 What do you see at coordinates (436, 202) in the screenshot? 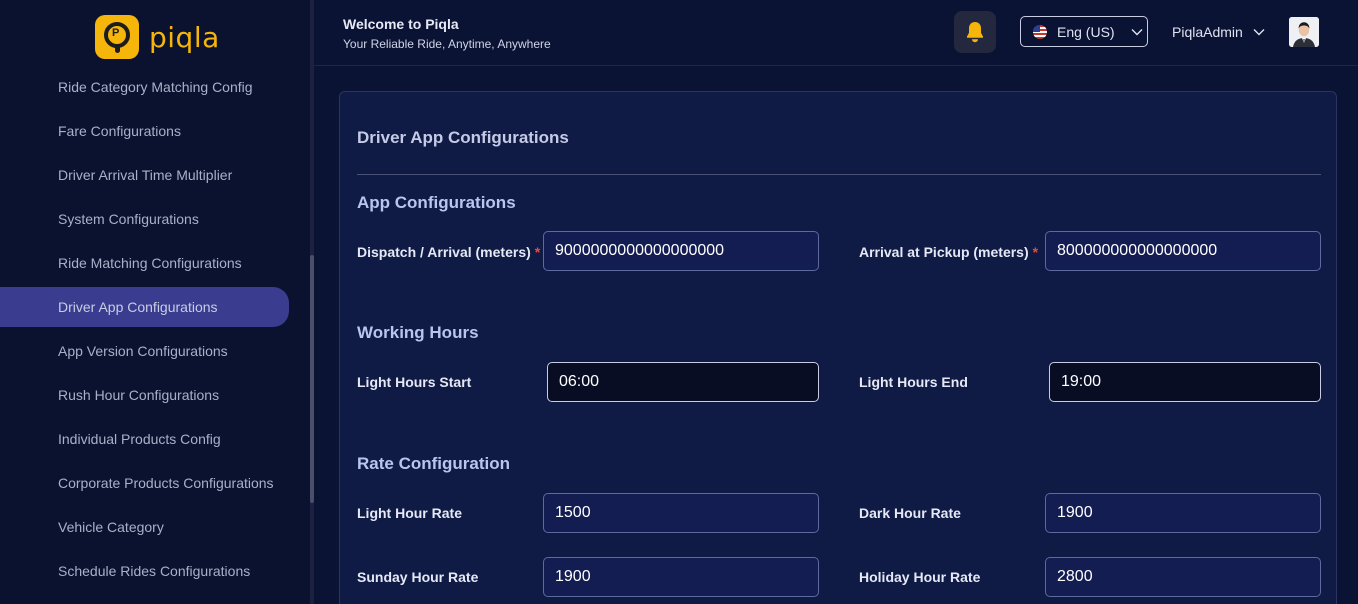
I see `section-title-app-configurations: App Configurations` at bounding box center [436, 202].